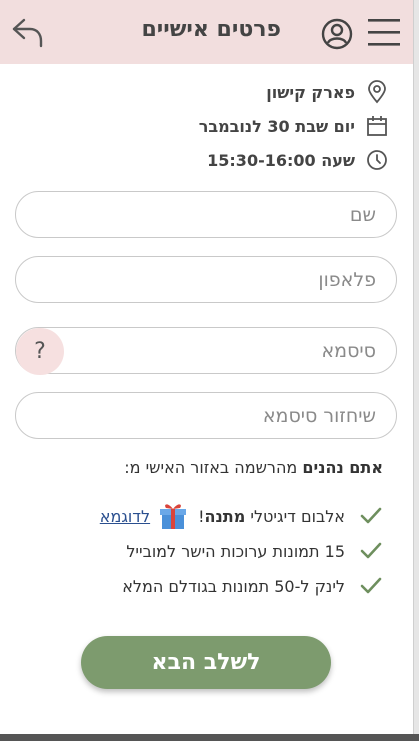 This screenshot has height=741, width=419. I want to click on event-location: פארק קישון, so click(310, 92).